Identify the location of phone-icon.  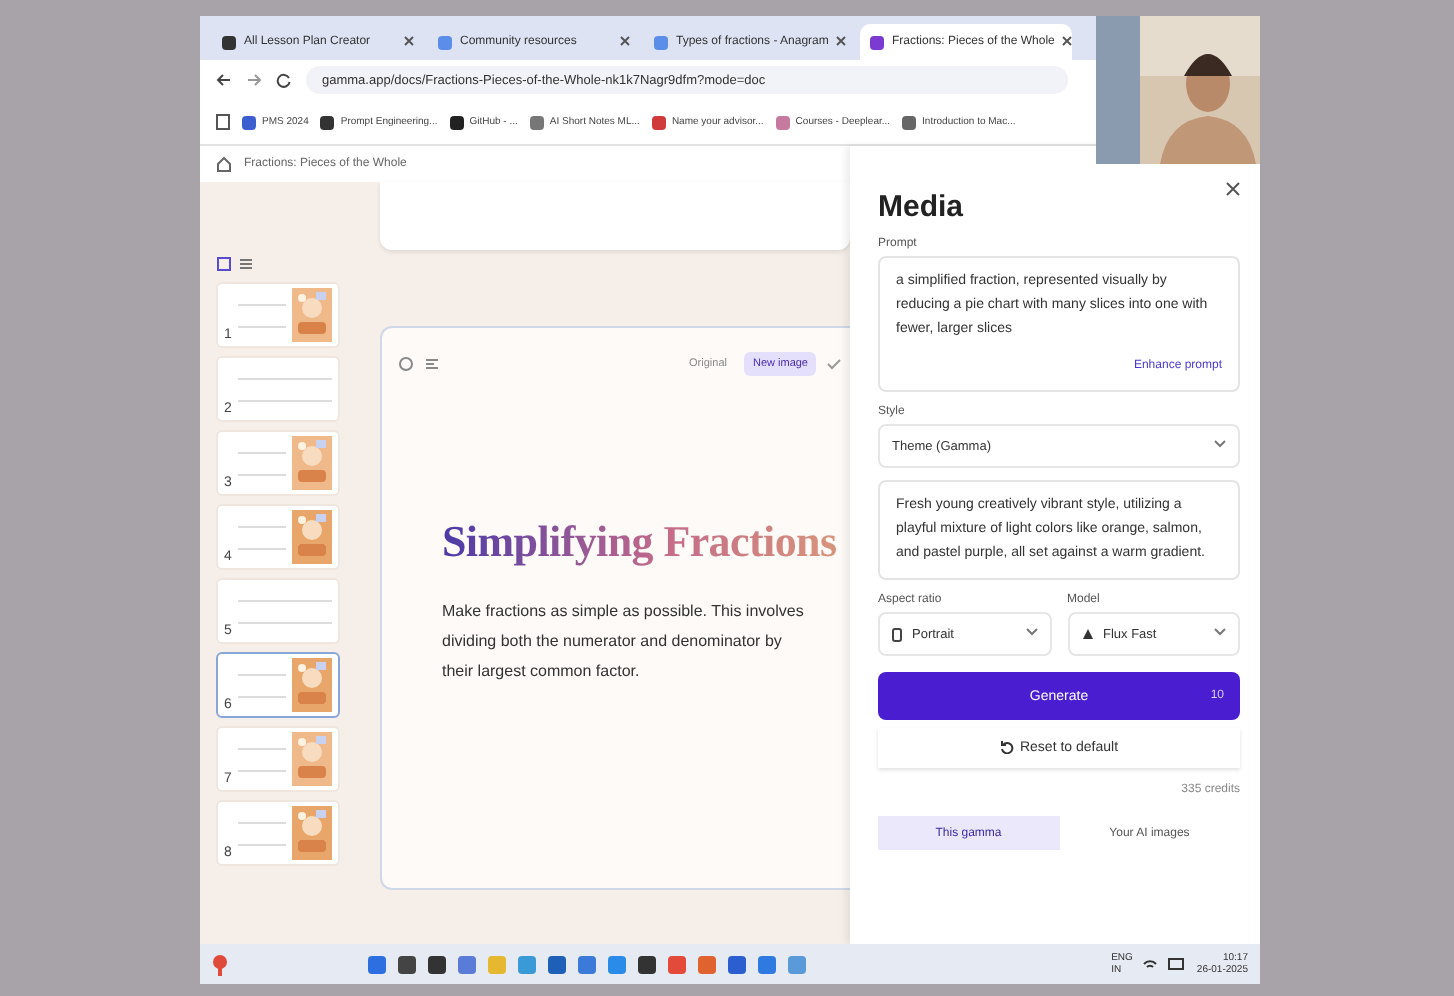
(897, 634).